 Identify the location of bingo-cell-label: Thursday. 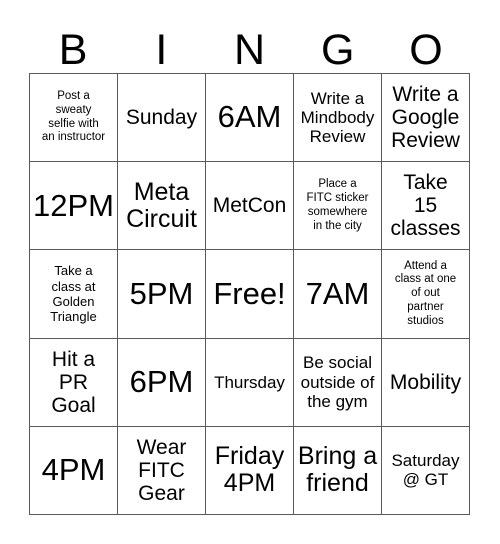
(249, 382).